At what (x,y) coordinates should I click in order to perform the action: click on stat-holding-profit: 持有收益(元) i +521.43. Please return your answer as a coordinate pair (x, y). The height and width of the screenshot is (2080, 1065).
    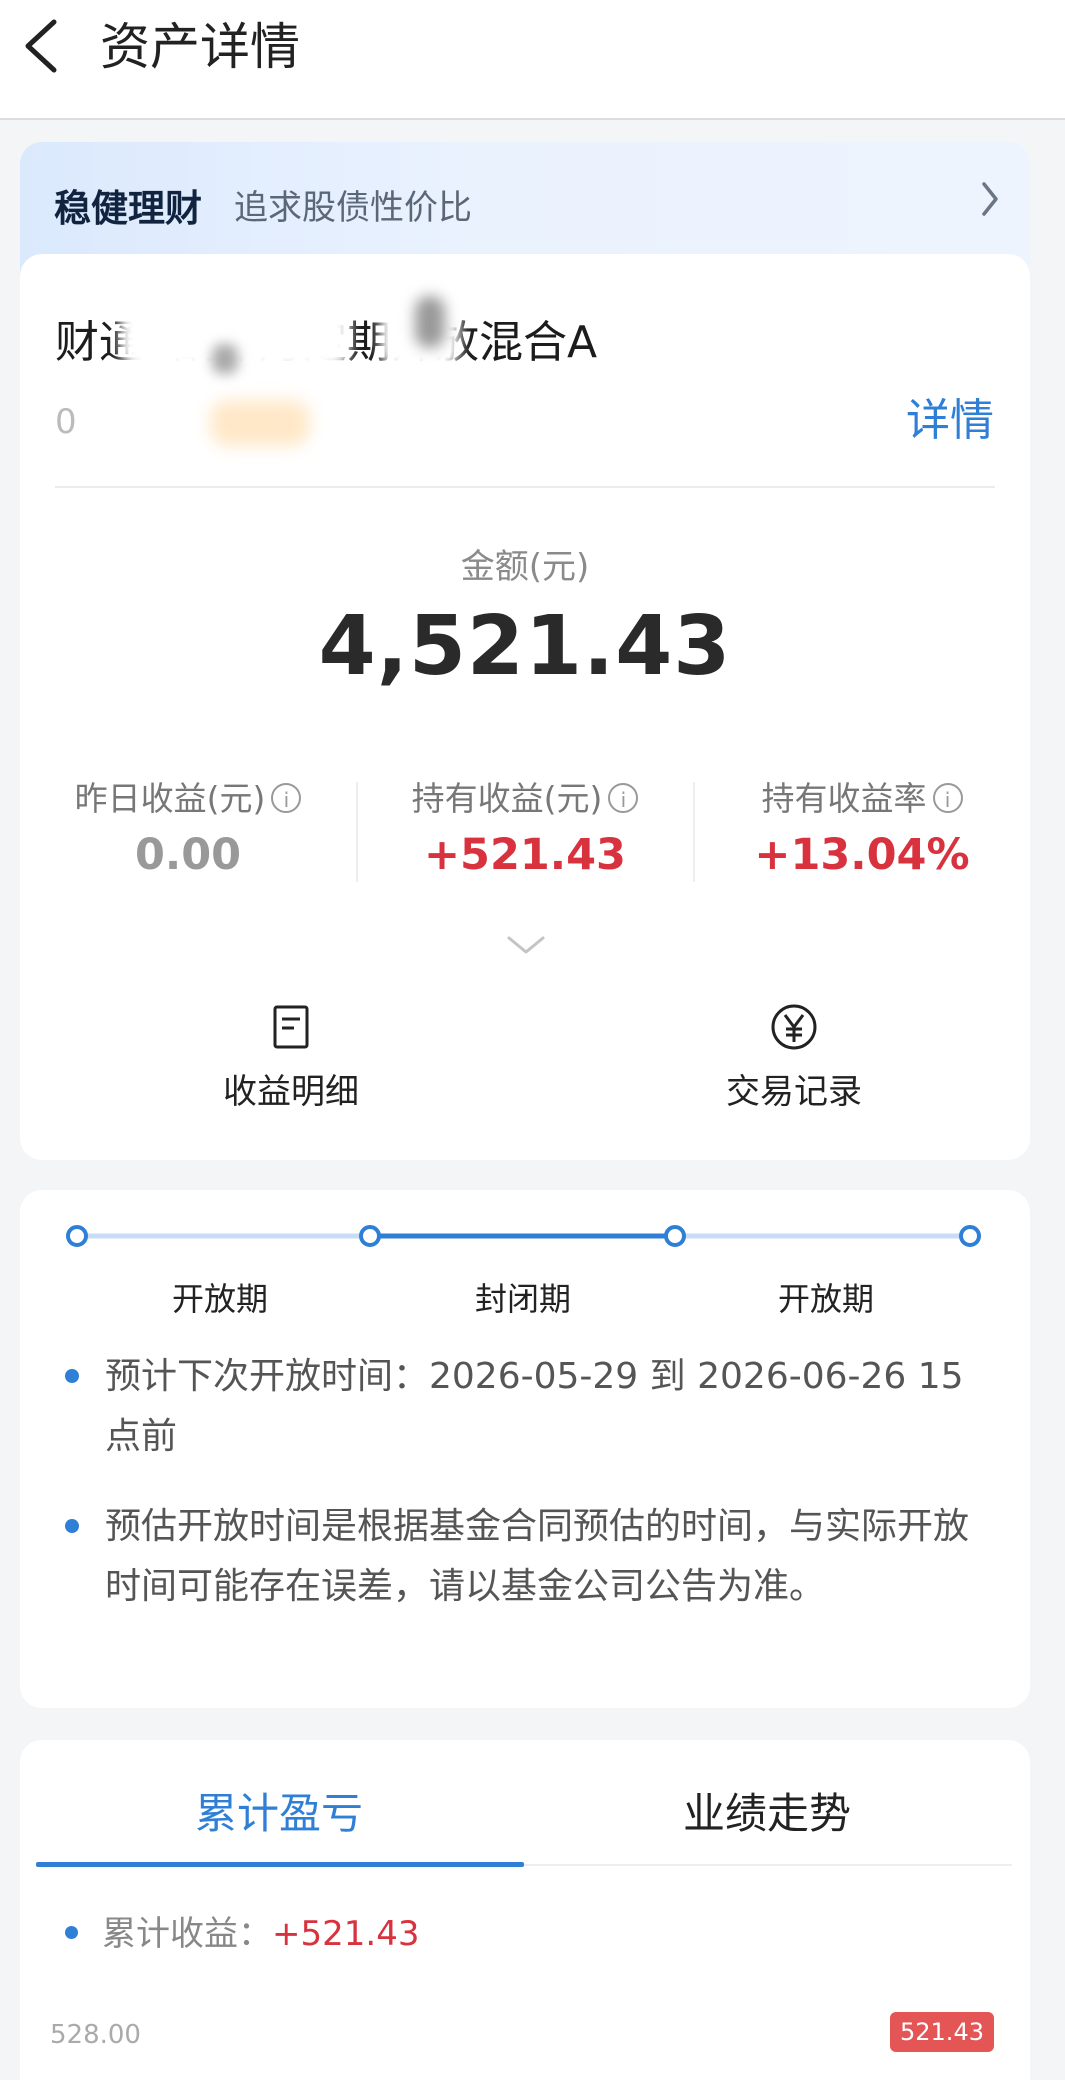
    Looking at the image, I should click on (525, 826).